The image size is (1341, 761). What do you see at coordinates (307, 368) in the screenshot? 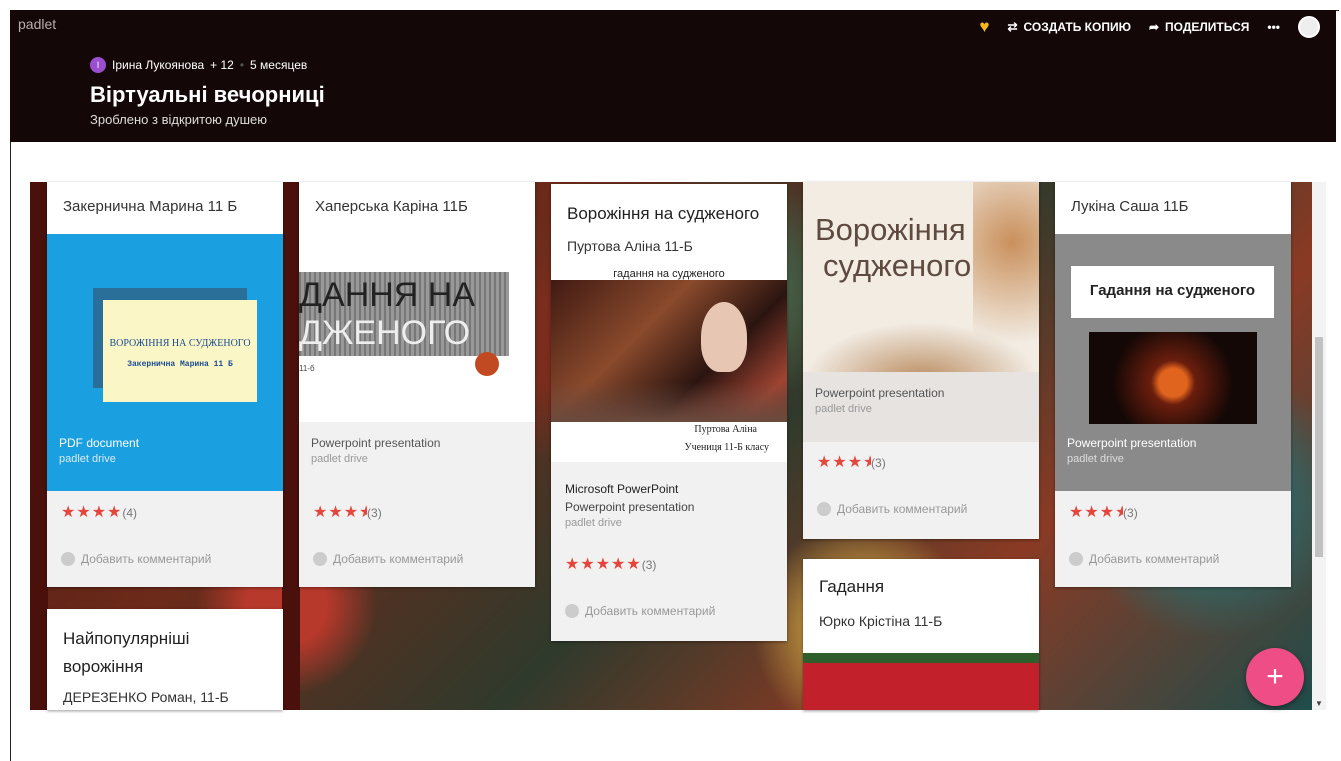
I see `thumb-class: 11-б` at bounding box center [307, 368].